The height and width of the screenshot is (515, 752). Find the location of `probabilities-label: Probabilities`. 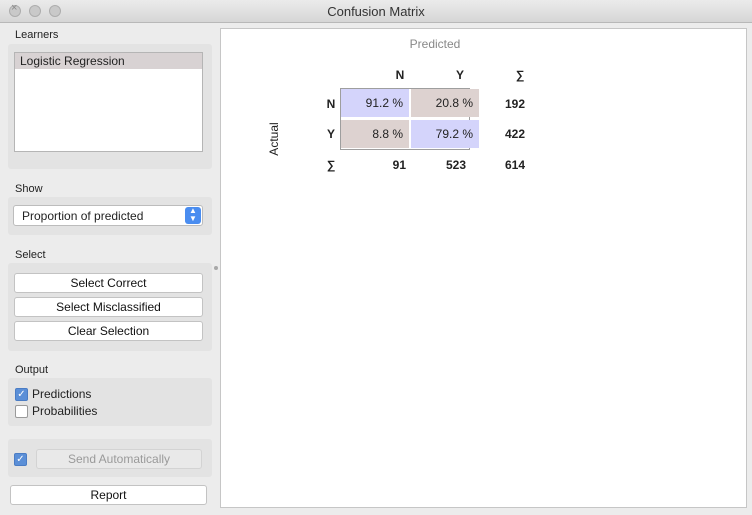

probabilities-label: Probabilities is located at coordinates (65, 411).